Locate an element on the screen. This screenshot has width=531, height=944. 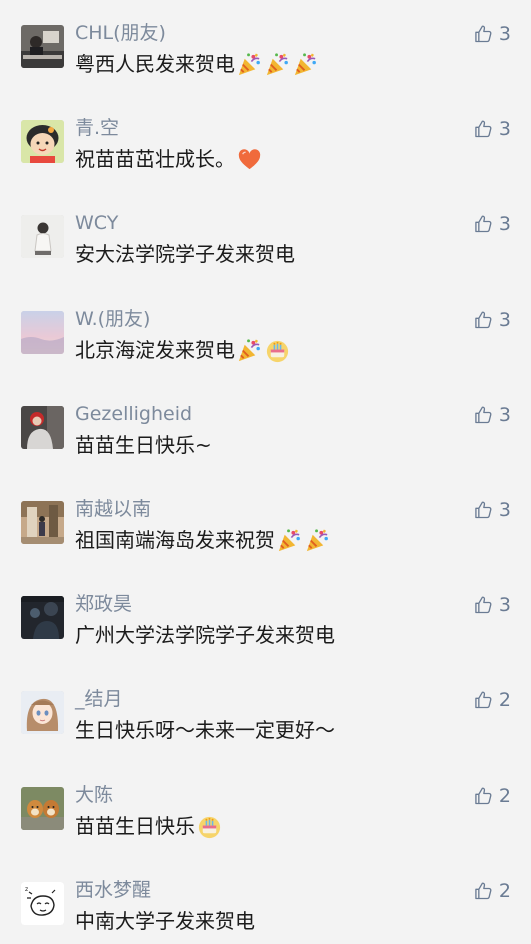
comment-item: 郑政昊 广州大学法学院学子发来贺电 3 is located at coordinates (265, 618).